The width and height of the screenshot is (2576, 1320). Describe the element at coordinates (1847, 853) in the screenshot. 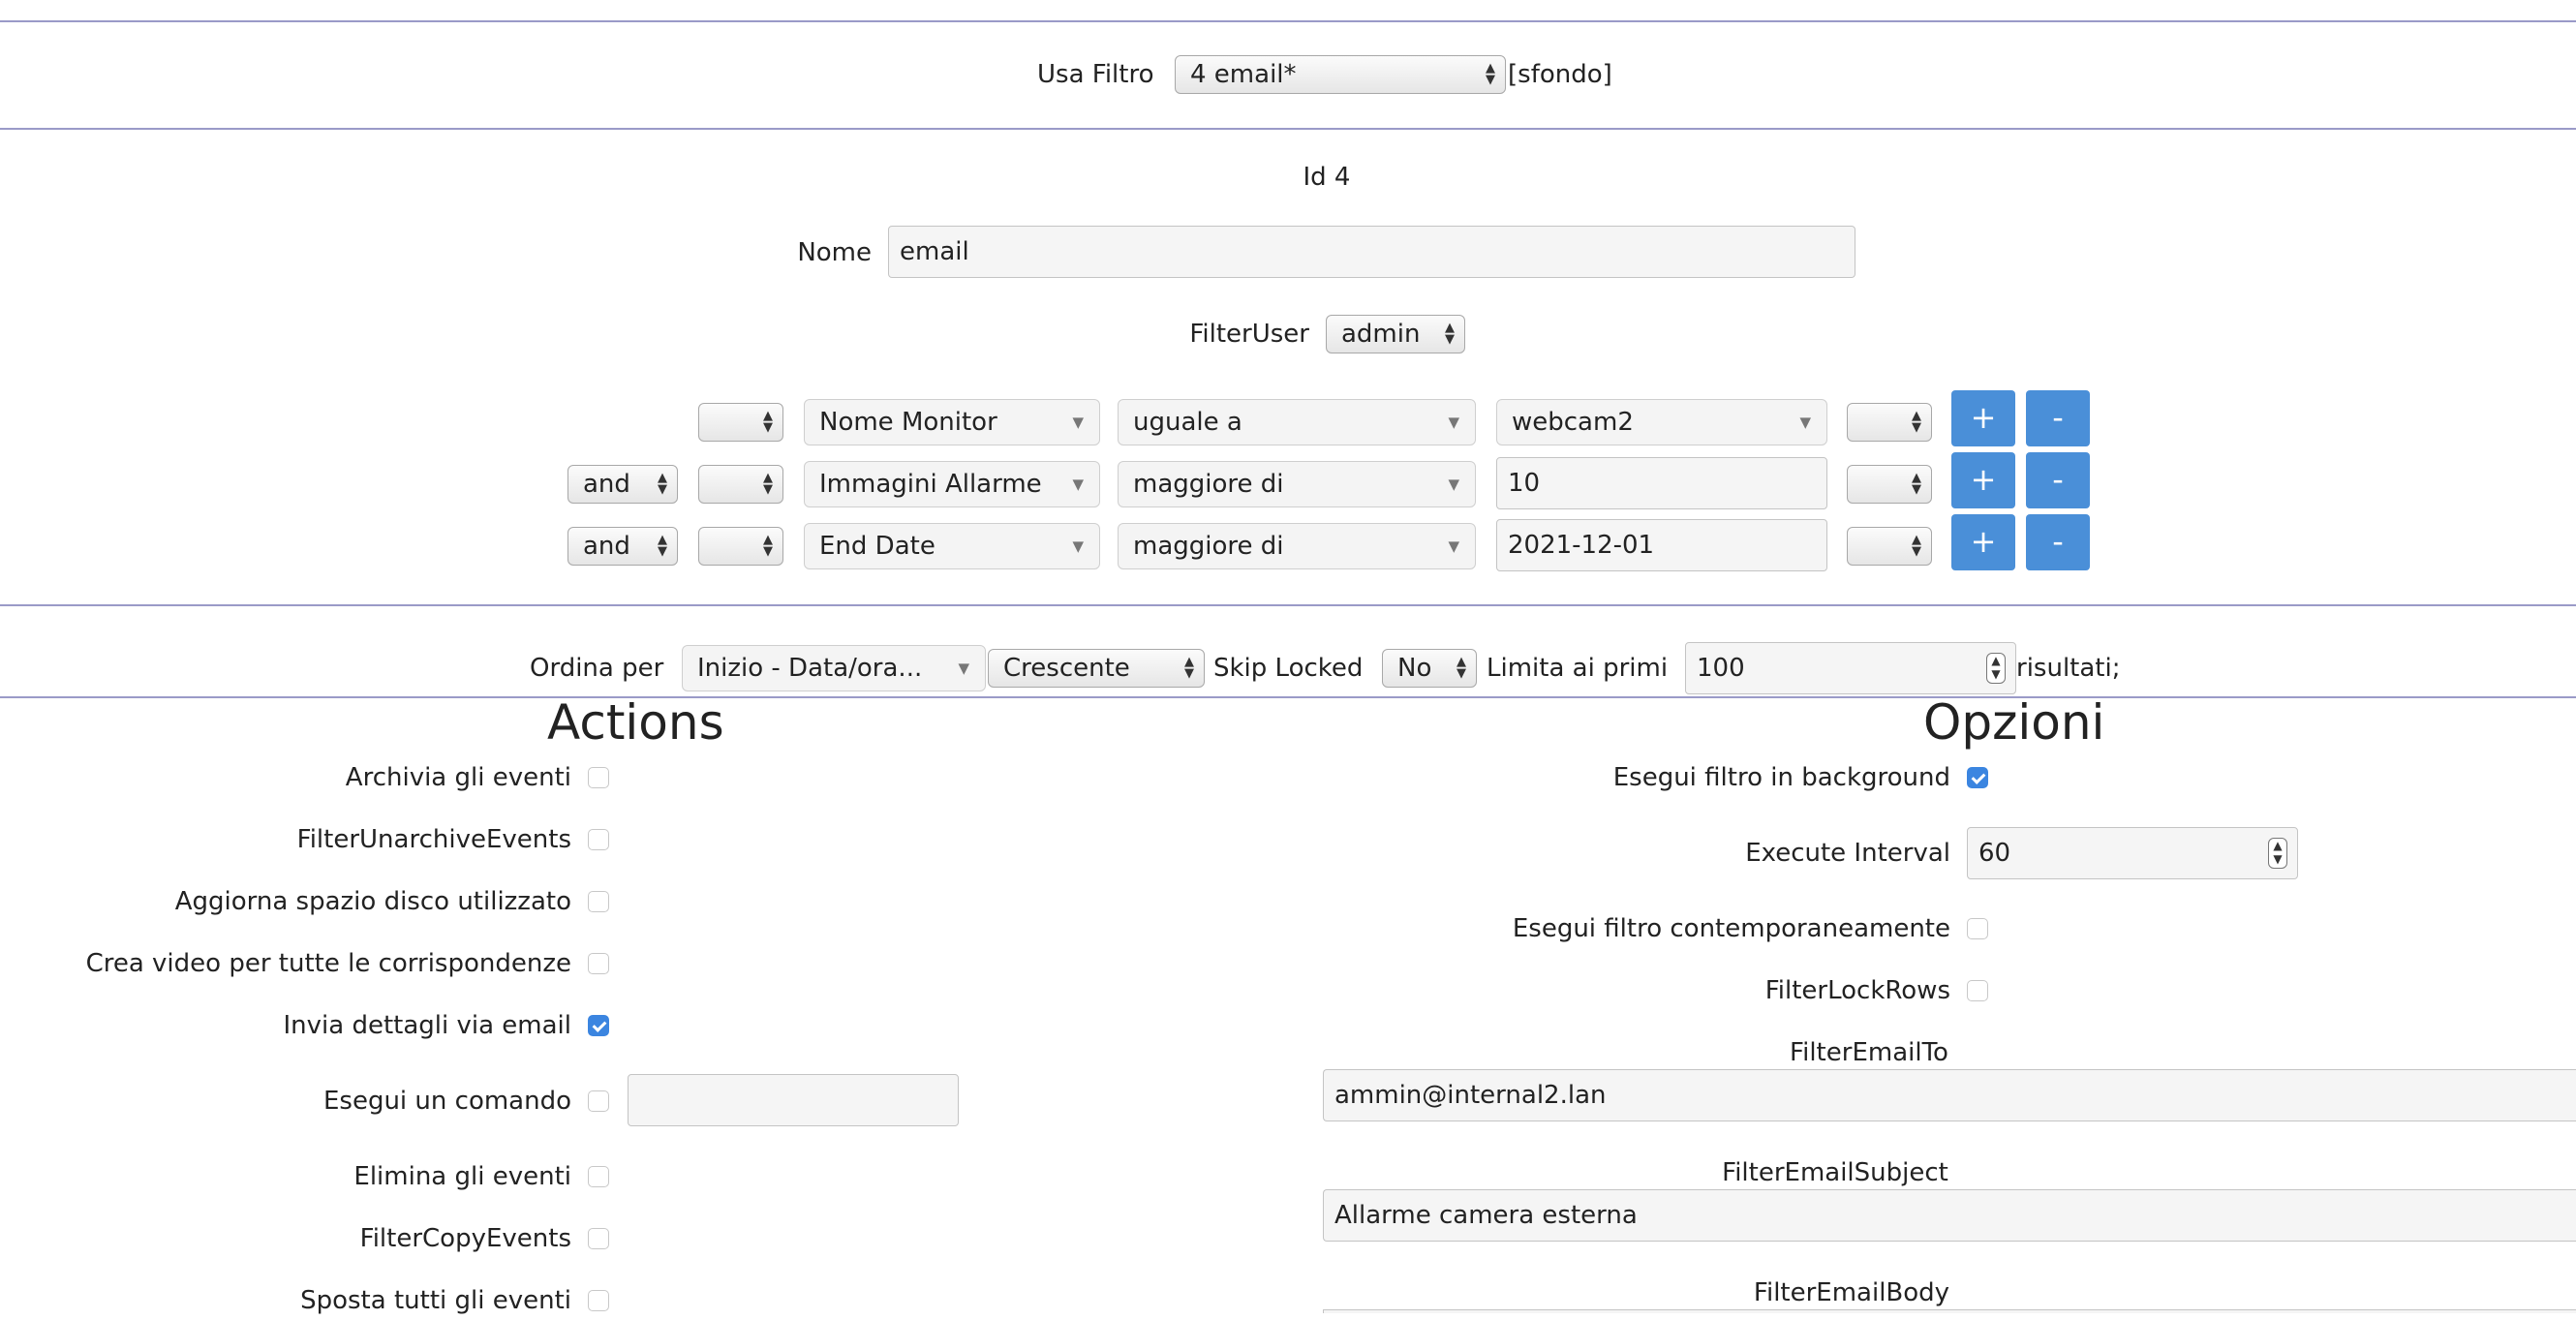

I see `interval-label: Execute Interval` at that location.